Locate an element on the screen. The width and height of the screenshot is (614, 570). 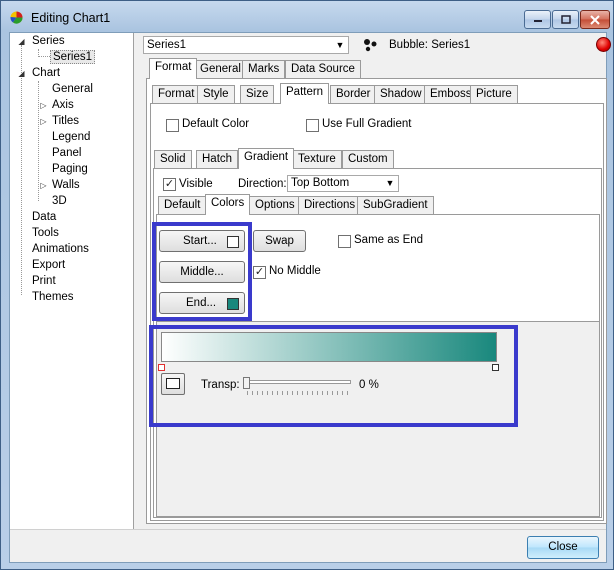
tree-item-paging: Paging is located at coordinates (70, 169).